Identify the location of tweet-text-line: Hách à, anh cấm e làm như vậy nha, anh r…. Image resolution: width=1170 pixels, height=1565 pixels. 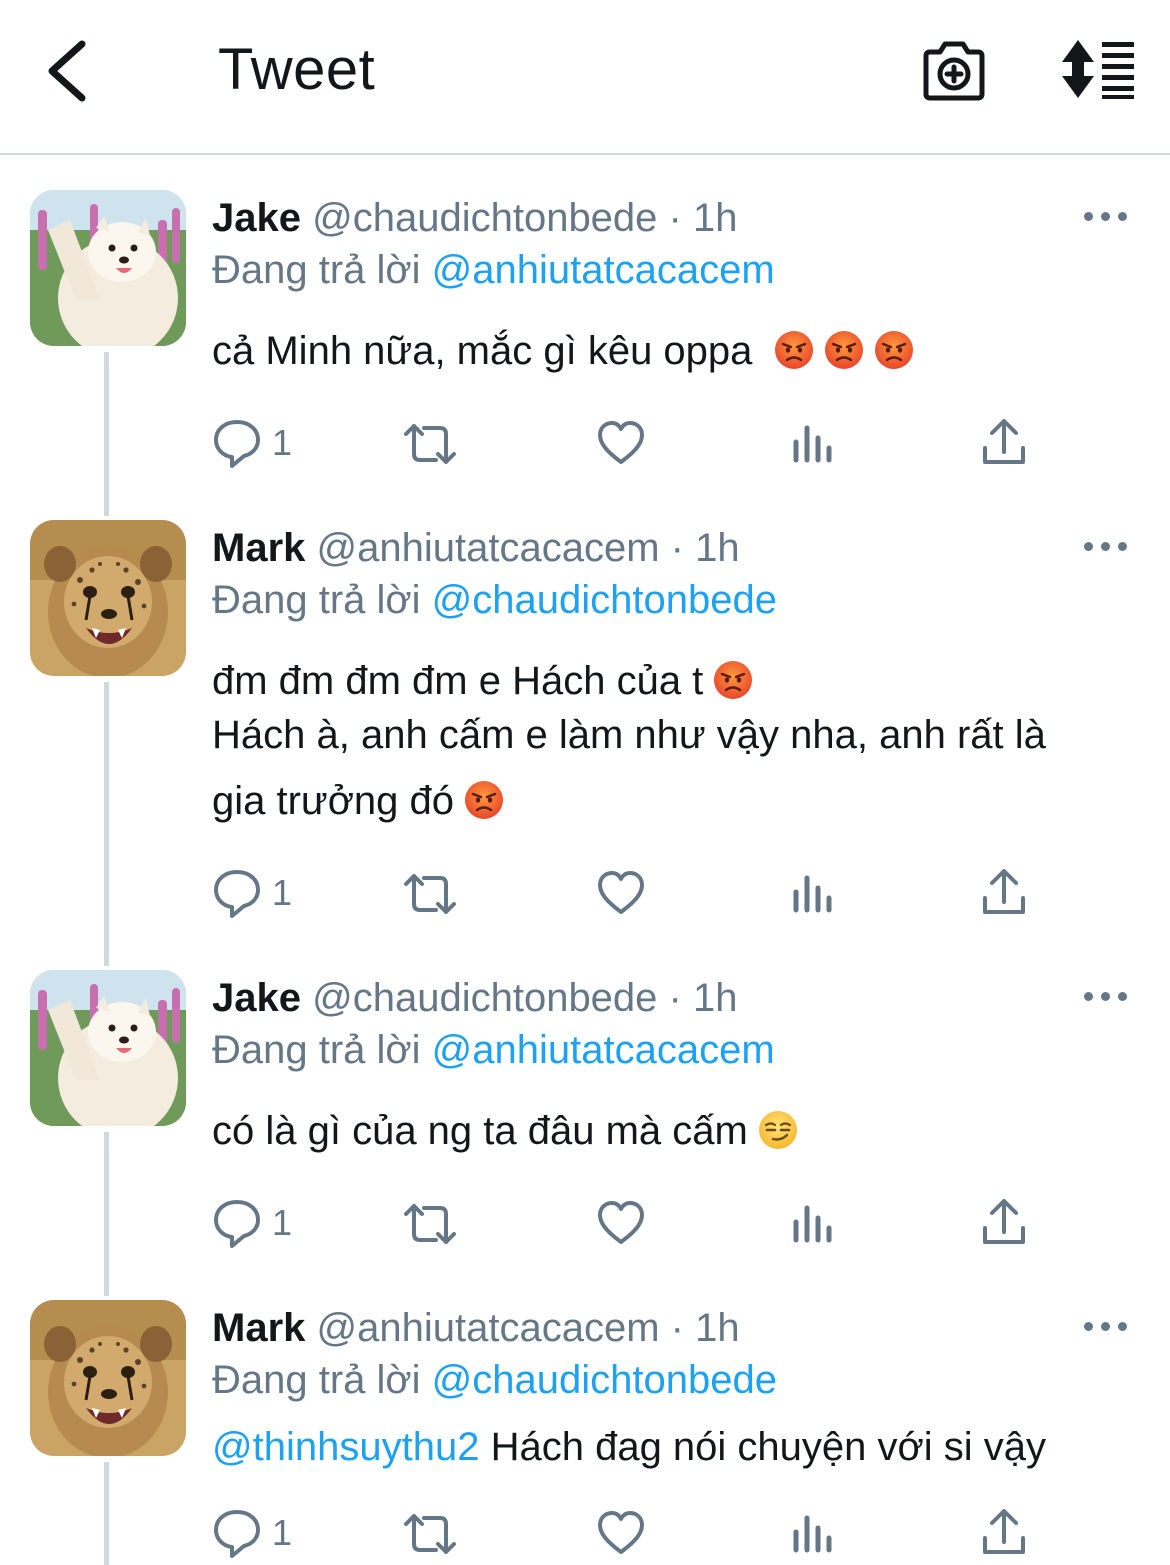
(629, 735).